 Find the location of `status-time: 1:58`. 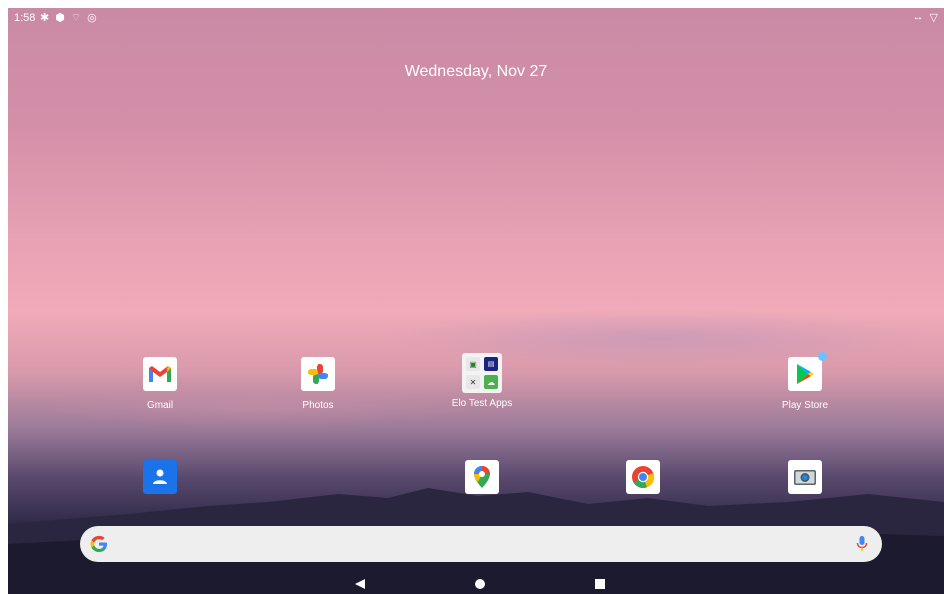

status-time: 1:58 is located at coordinates (25, 18).